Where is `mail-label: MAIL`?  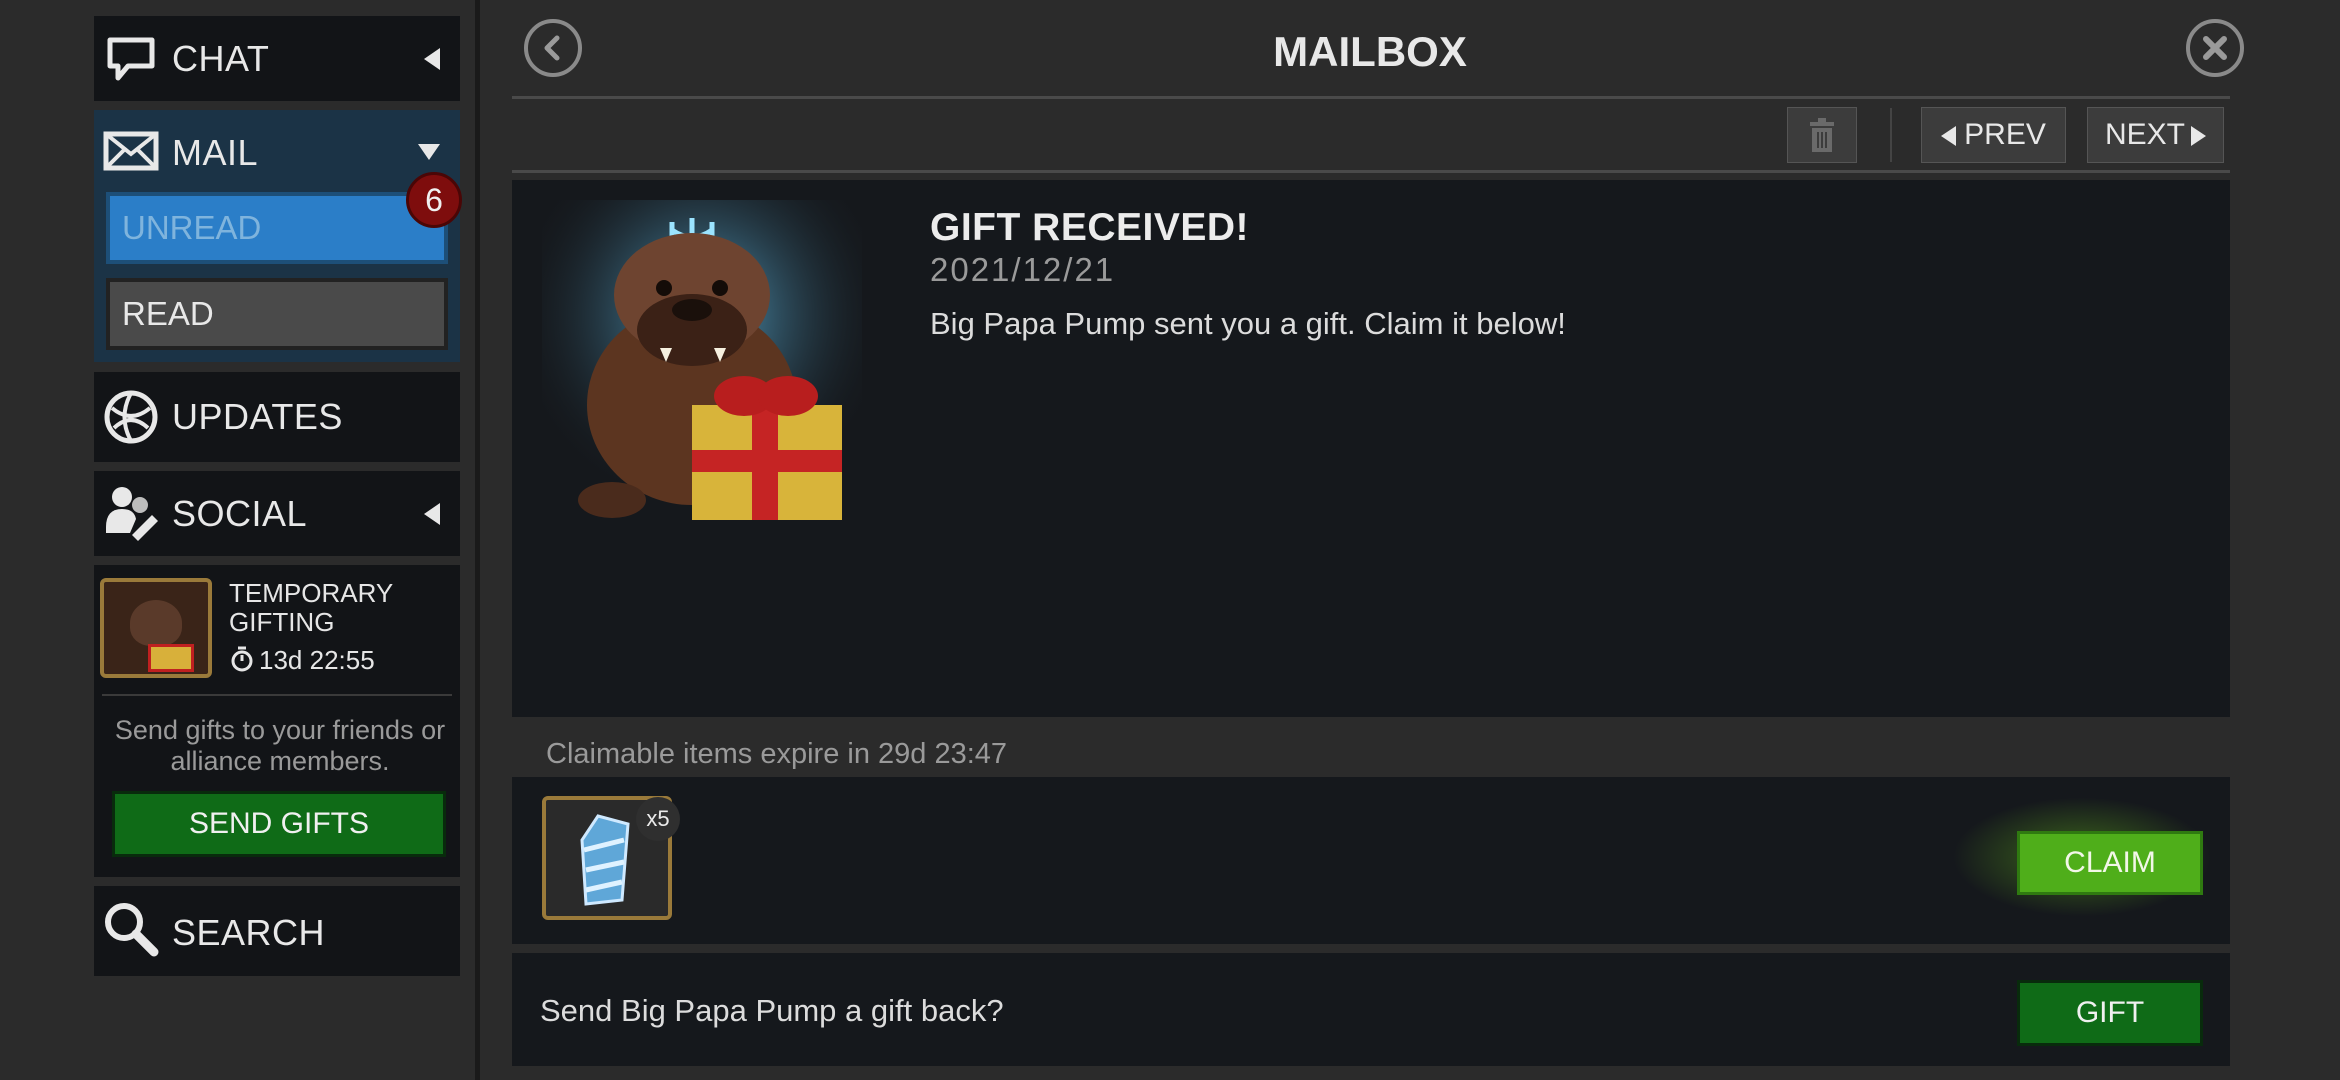
mail-label: MAIL is located at coordinates (215, 152).